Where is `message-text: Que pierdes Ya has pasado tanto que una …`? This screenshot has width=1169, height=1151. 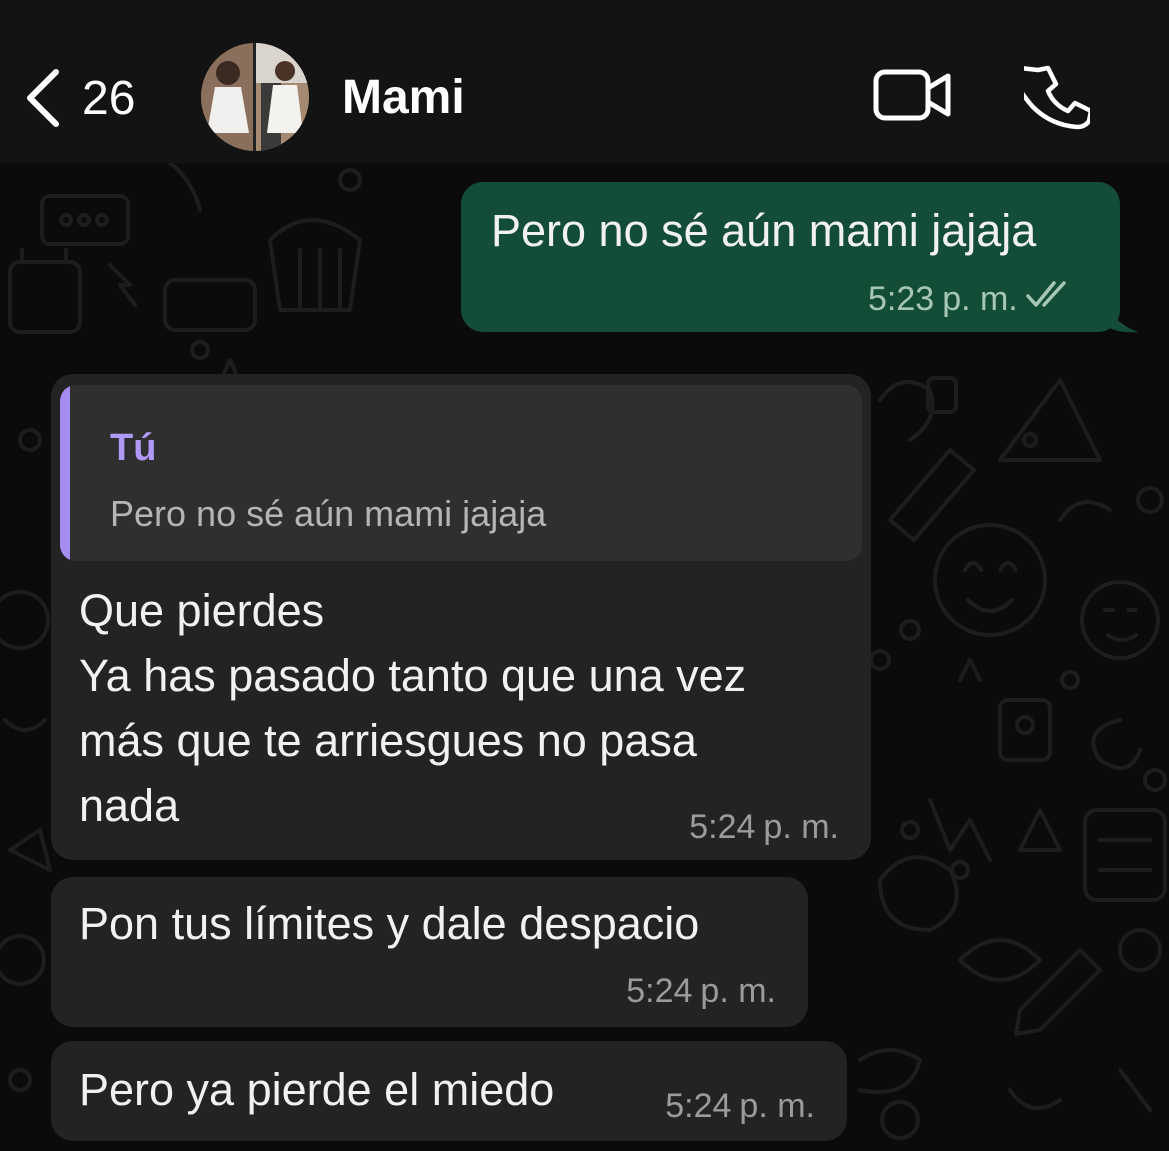
message-text: Que pierdes Ya has pasado tanto que una … is located at coordinates (413, 708).